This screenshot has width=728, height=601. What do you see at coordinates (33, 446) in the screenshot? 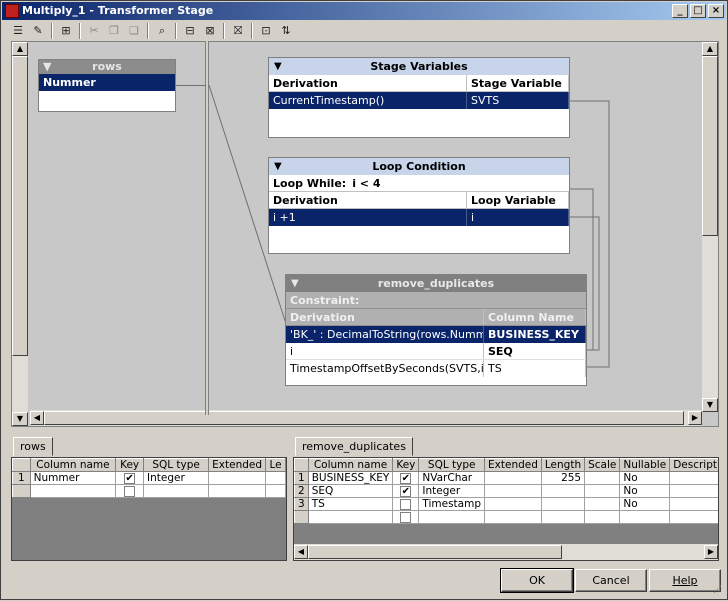
I see `tab-rows: rows` at bounding box center [33, 446].